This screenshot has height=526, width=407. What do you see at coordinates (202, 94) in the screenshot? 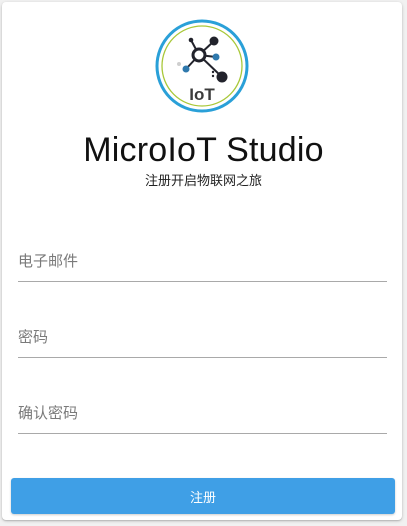
I see `logo-text: IoT` at bounding box center [202, 94].